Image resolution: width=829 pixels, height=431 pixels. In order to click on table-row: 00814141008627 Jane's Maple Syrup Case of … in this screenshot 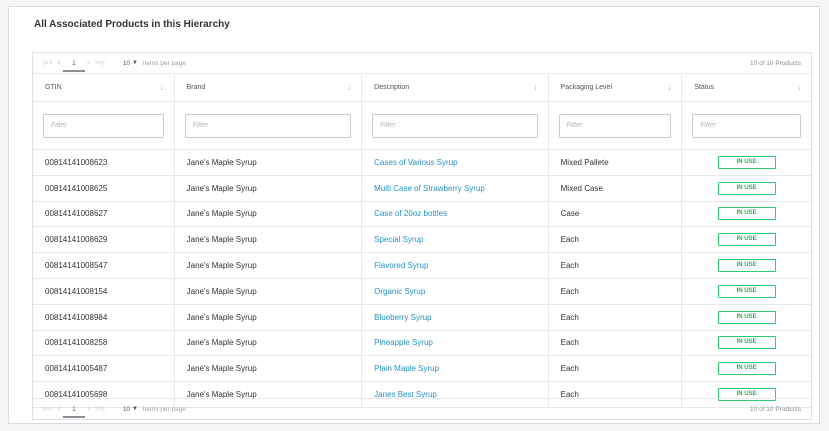, I will do `click(422, 214)`.